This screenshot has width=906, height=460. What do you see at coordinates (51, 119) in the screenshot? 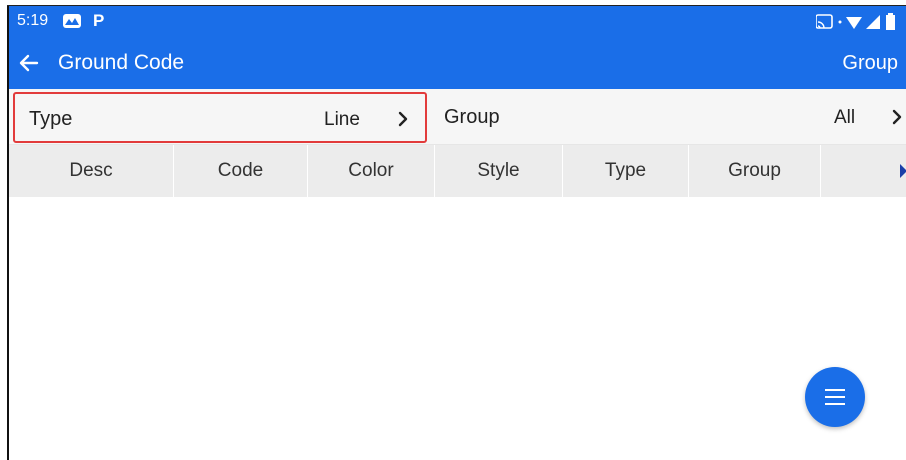
I see `type-filter-label: Type` at bounding box center [51, 119].